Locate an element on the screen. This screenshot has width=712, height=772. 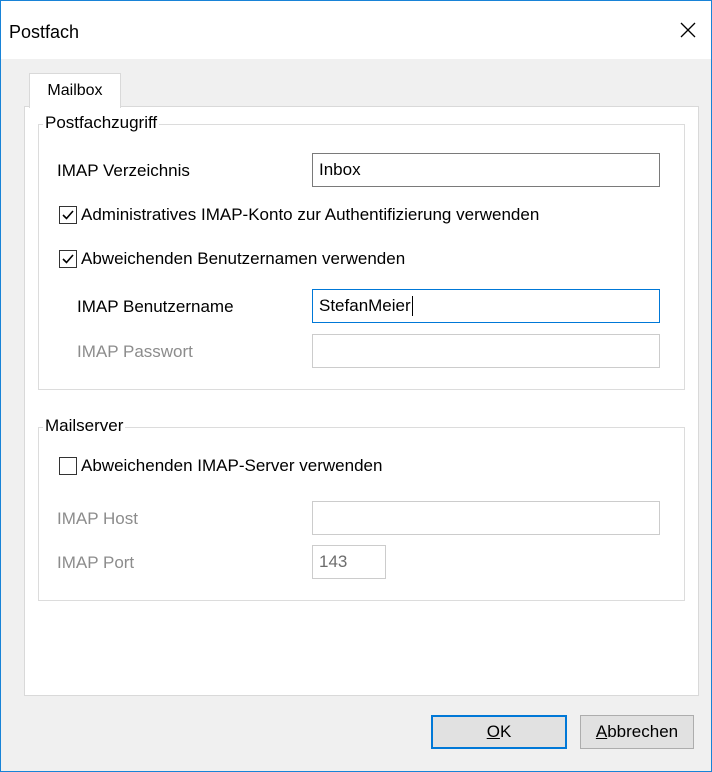
tab-mailbox: Mailbox is located at coordinates (75, 90).